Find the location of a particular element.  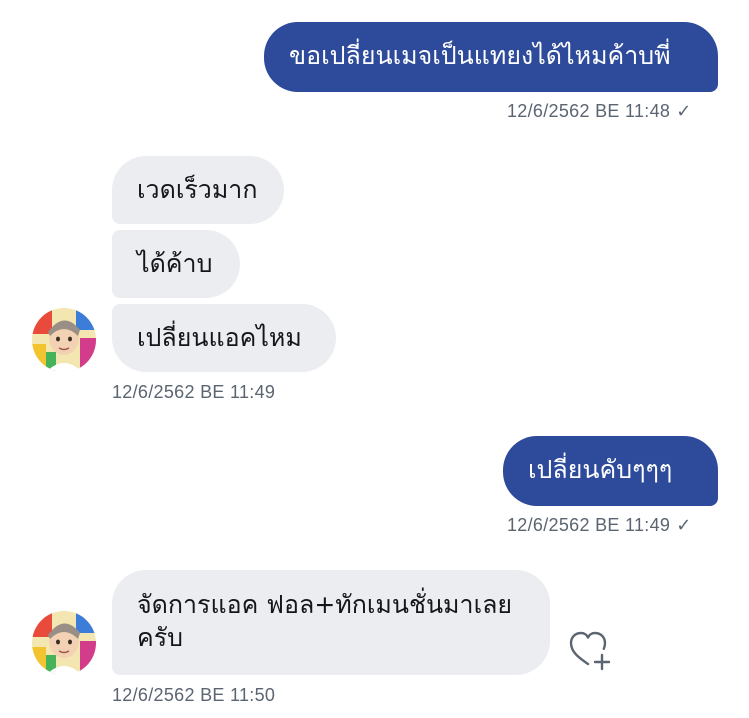

message-timestamp: 12/6/2562 BE 11:49 ✓ is located at coordinates (599, 525).